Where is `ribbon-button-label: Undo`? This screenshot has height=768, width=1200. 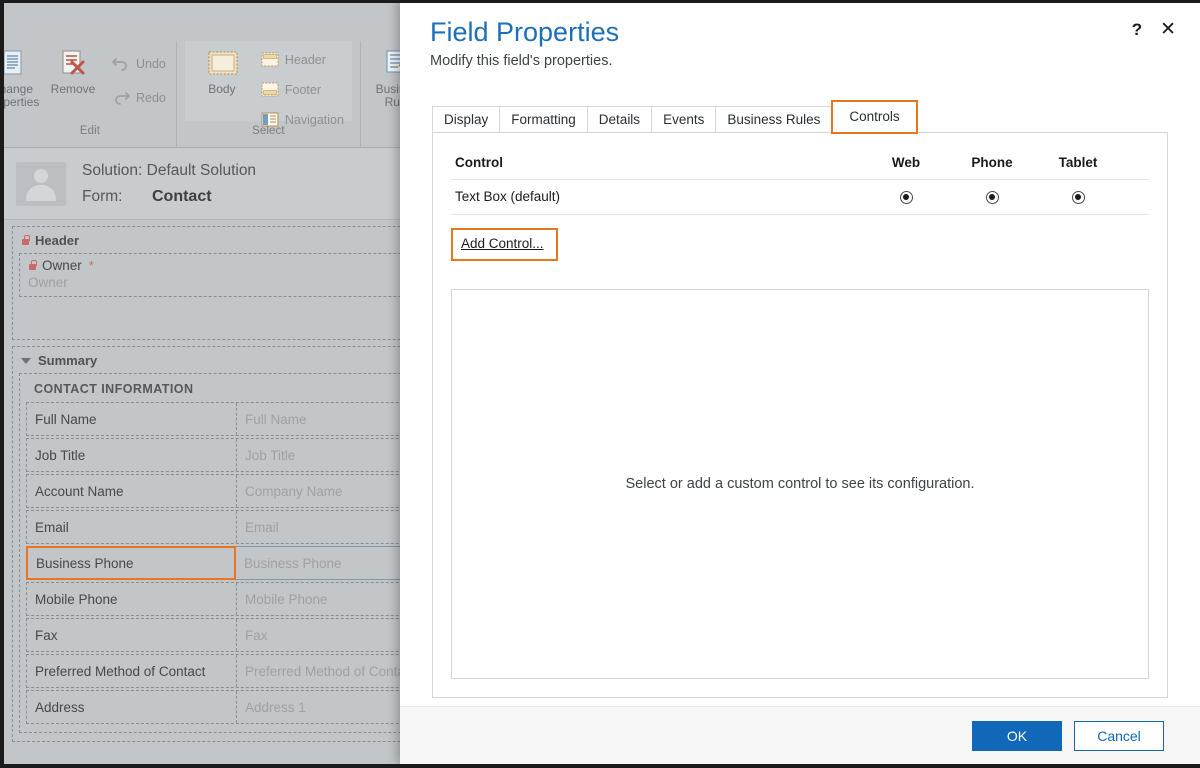
ribbon-button-label: Undo is located at coordinates (151, 64).